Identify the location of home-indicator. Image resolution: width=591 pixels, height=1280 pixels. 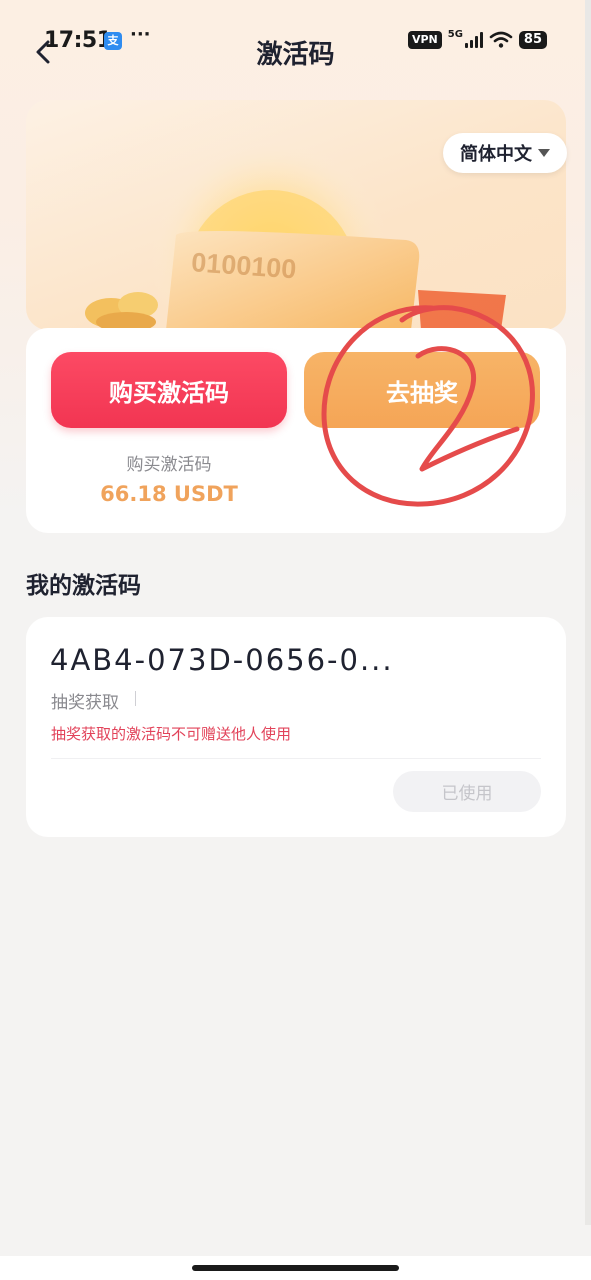
(295, 1268).